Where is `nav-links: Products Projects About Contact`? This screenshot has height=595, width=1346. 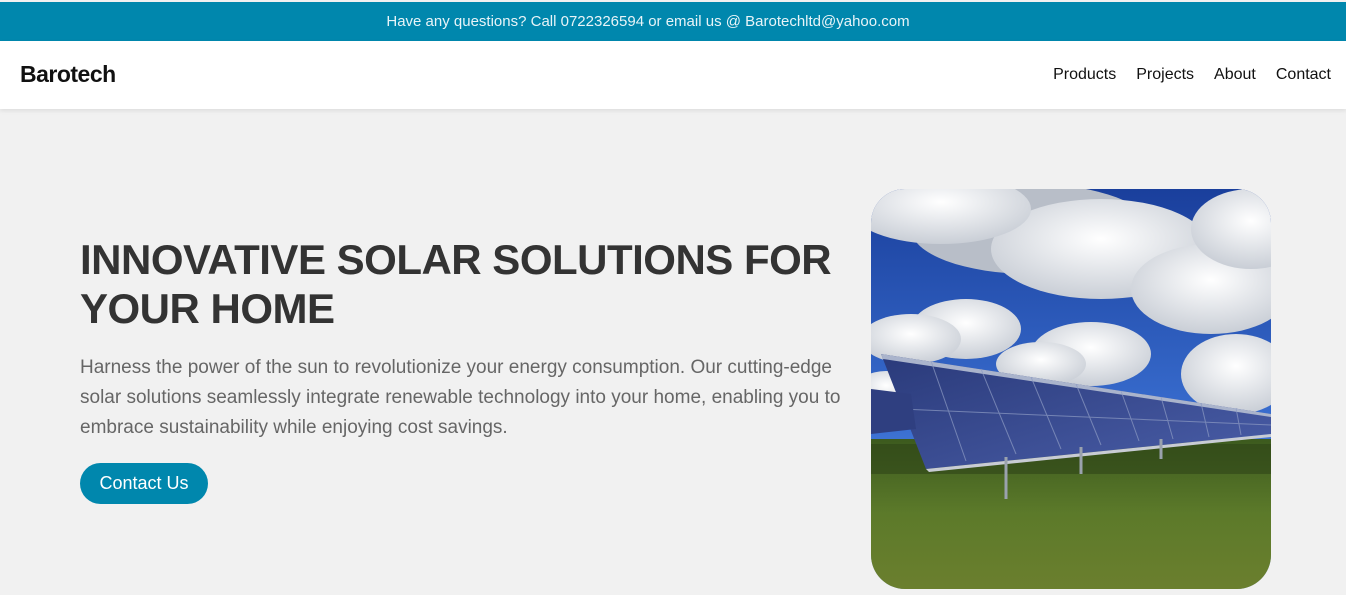
nav-links: Products Projects About Contact is located at coordinates (1192, 75).